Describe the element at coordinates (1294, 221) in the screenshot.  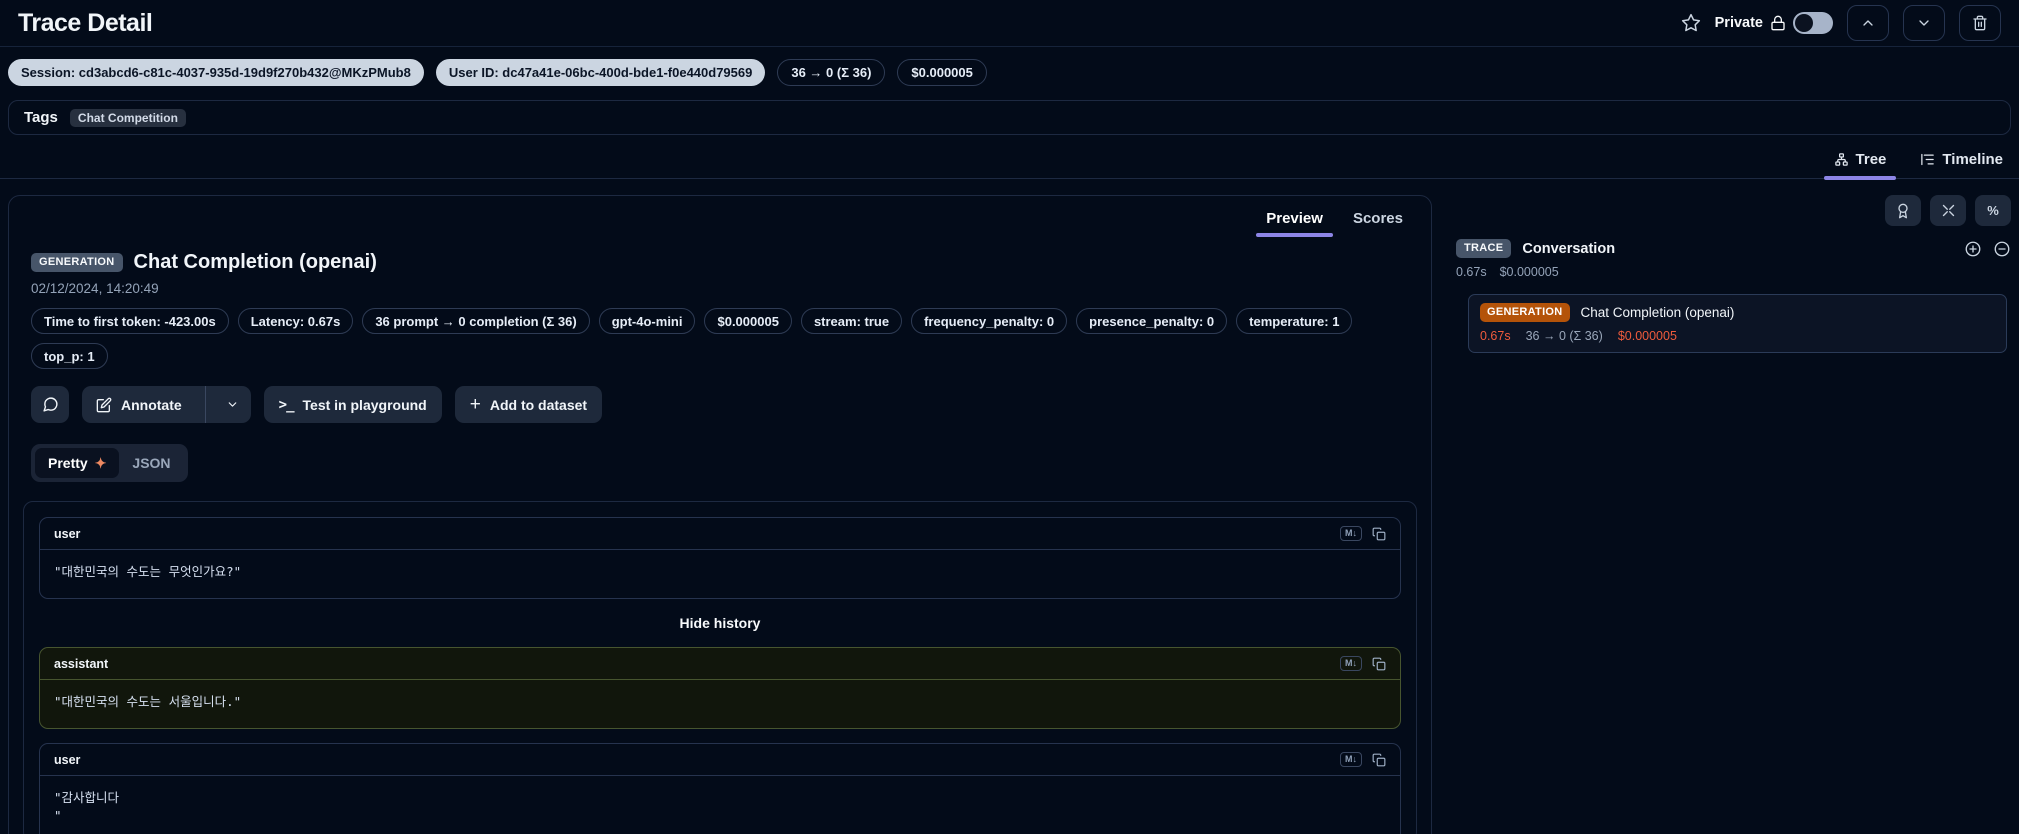
I see `tab-preview: Preview` at that location.